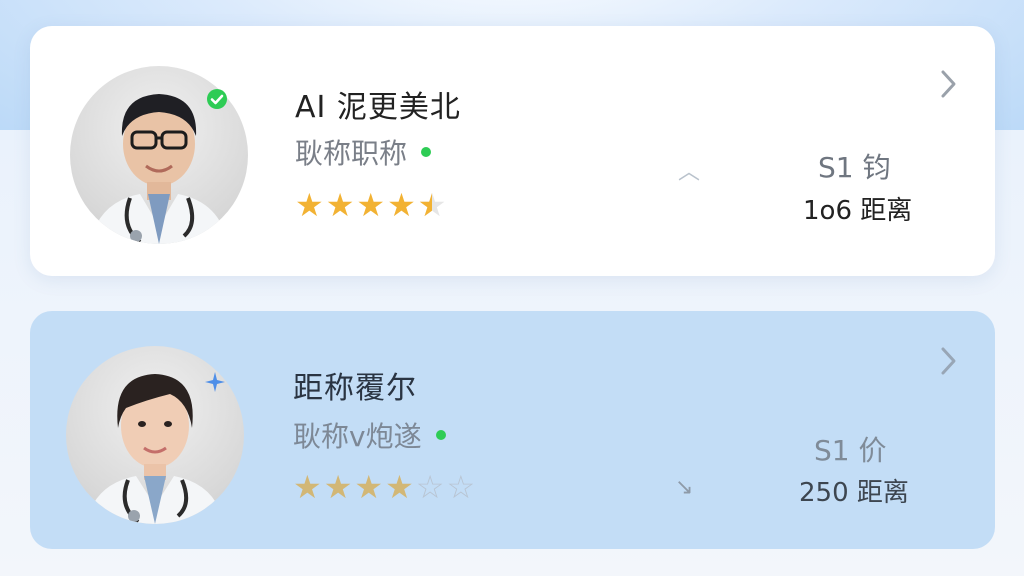 Image resolution: width=1024 pixels, height=576 pixels. I want to click on rating-stars: ★ ★ ★ ★ ★, so click(370, 205).